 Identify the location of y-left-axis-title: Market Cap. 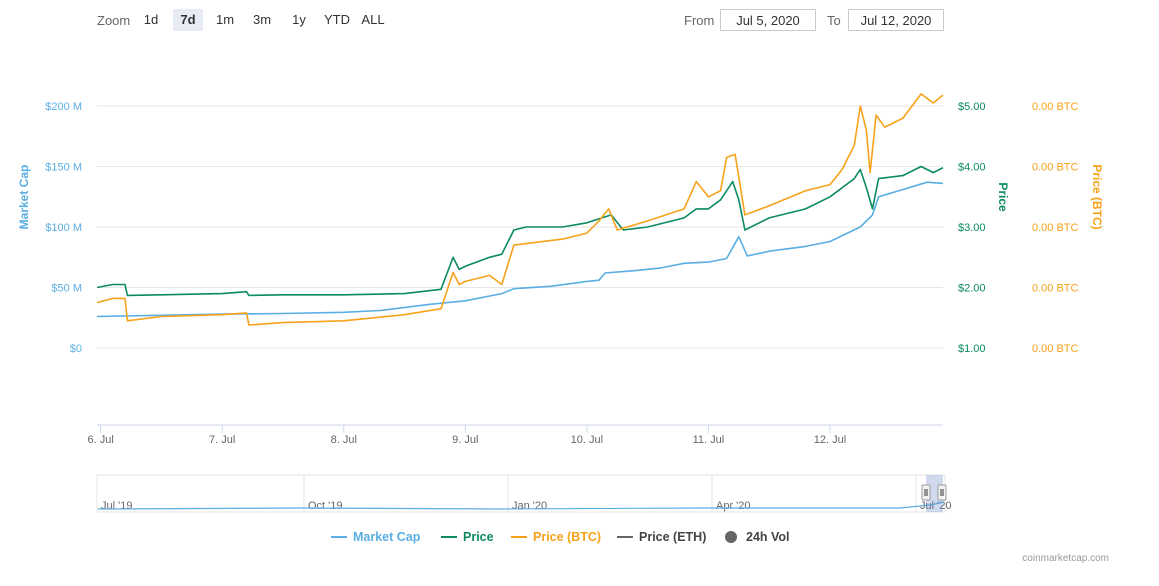
(24, 197).